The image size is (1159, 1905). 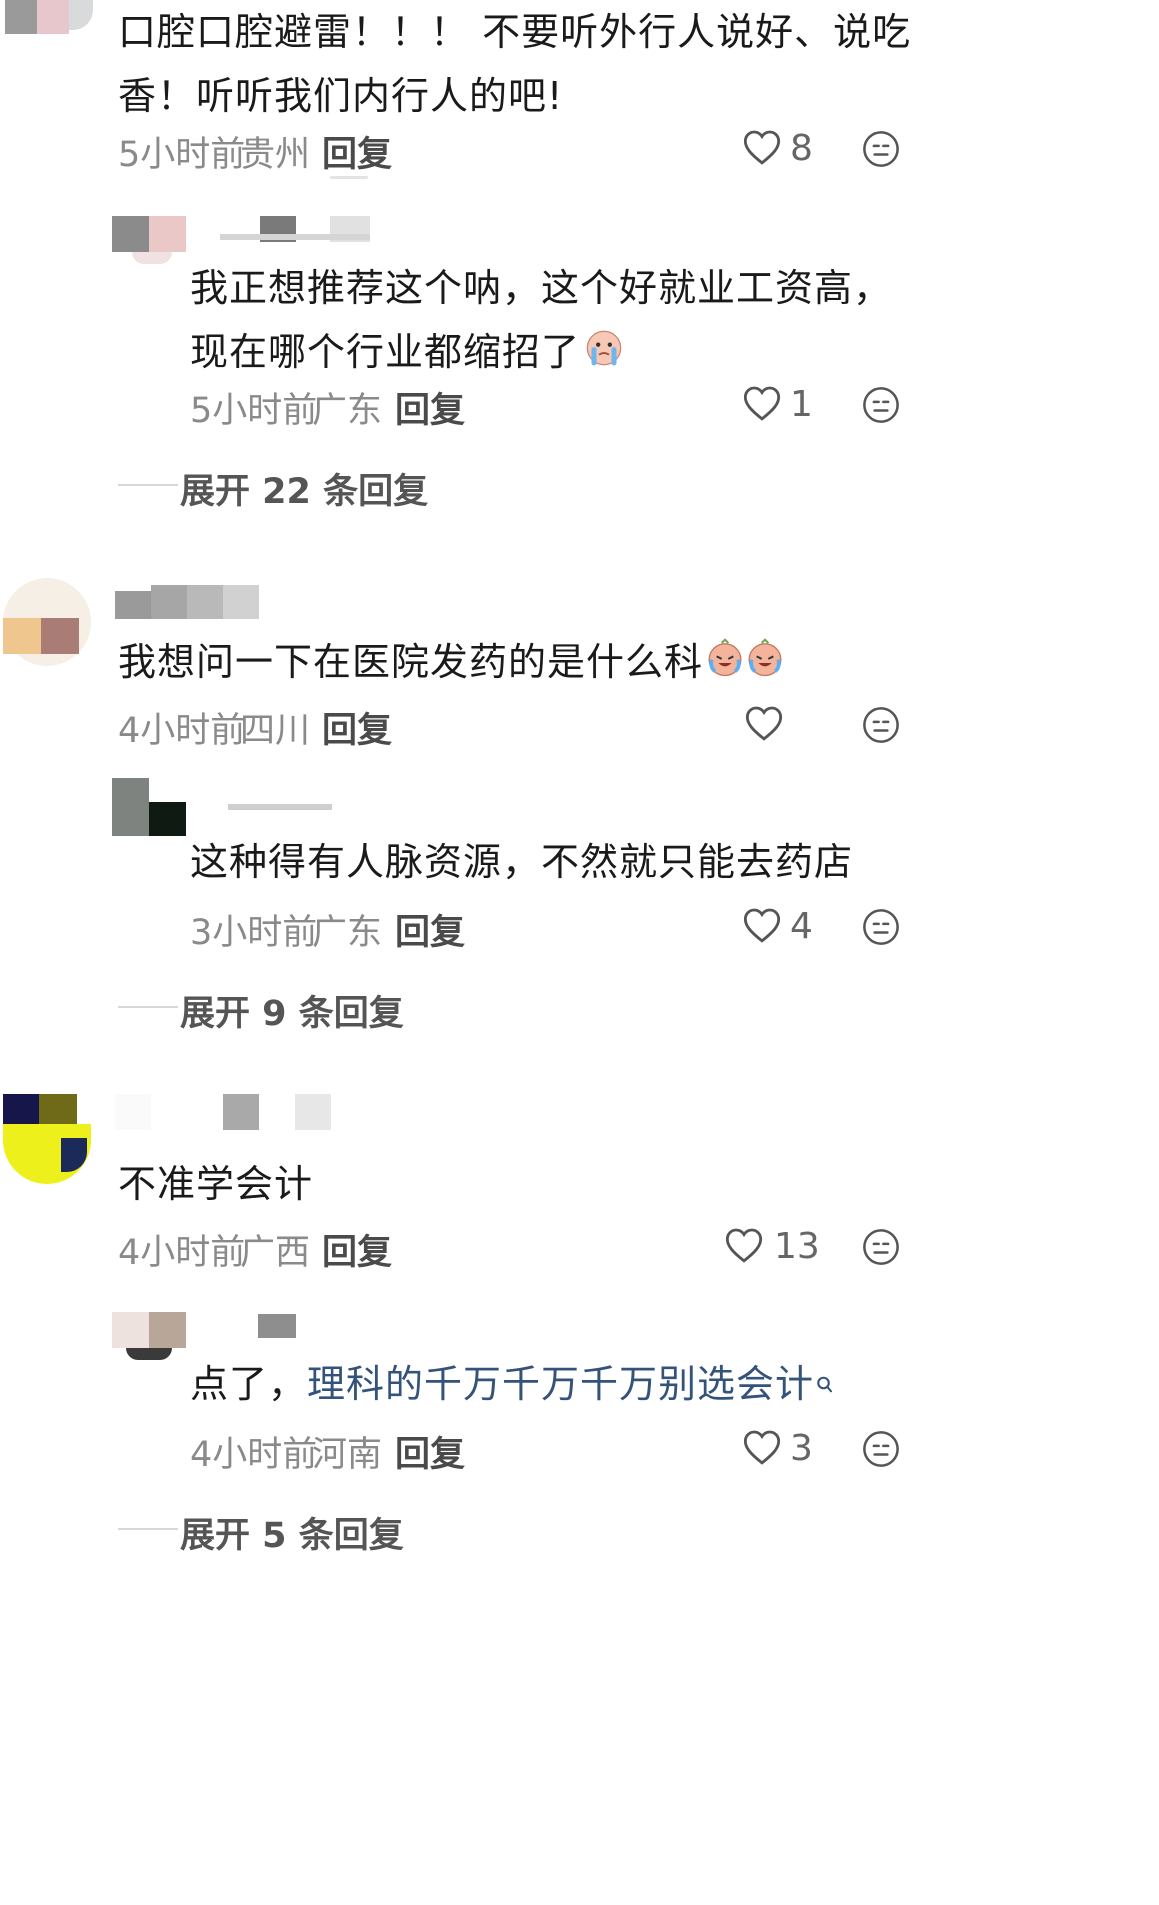 I want to click on expand-replies-button: 展开 22 条回复, so click(x=304, y=488).